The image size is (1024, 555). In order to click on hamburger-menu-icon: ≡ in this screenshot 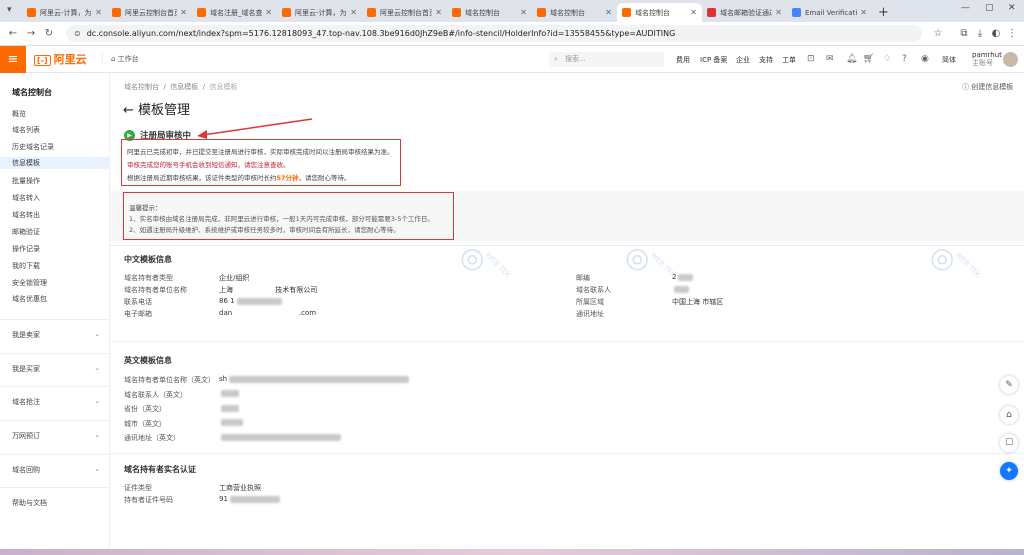, I will do `click(13, 59)`.